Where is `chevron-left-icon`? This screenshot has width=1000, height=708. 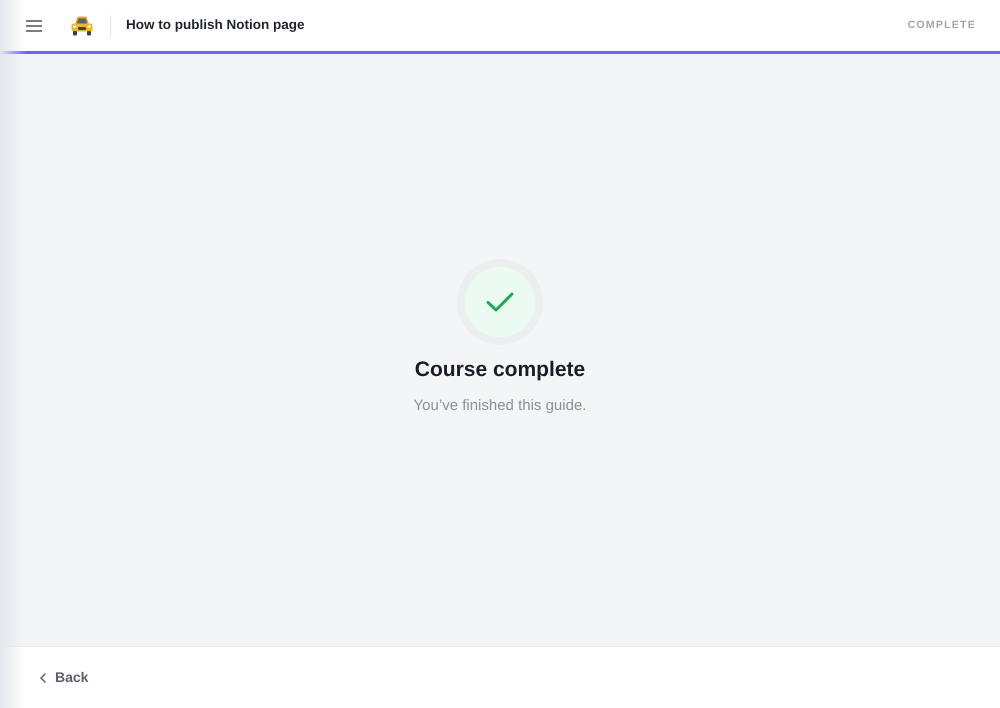
chevron-left-icon is located at coordinates (43, 677).